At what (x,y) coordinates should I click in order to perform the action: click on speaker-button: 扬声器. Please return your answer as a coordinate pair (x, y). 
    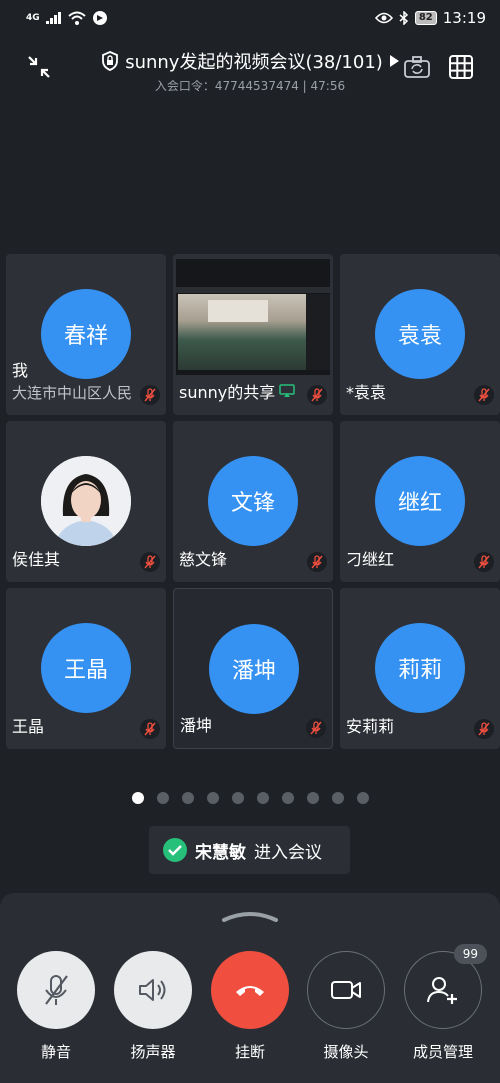
    Looking at the image, I should click on (153, 1006).